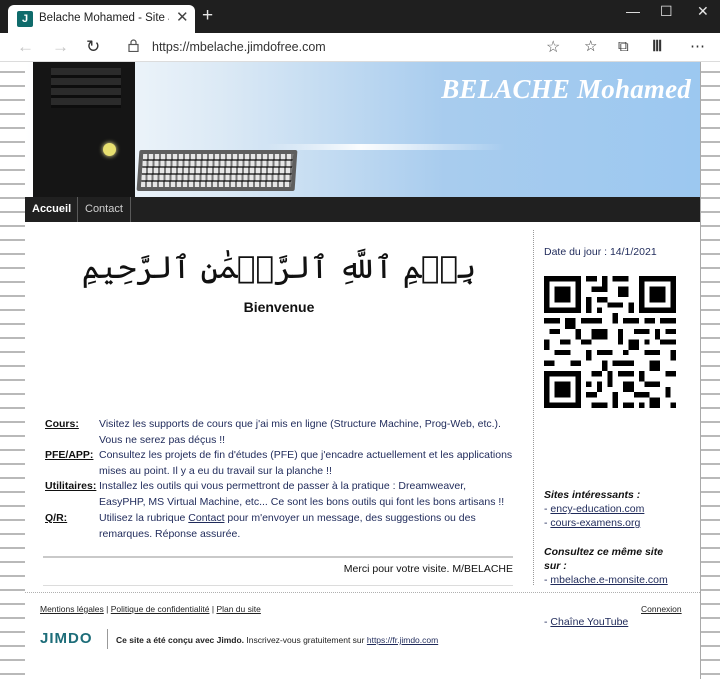 The height and width of the screenshot is (679, 720). Describe the element at coordinates (13, 370) in the screenshot. I see `left-stitched-border` at that location.